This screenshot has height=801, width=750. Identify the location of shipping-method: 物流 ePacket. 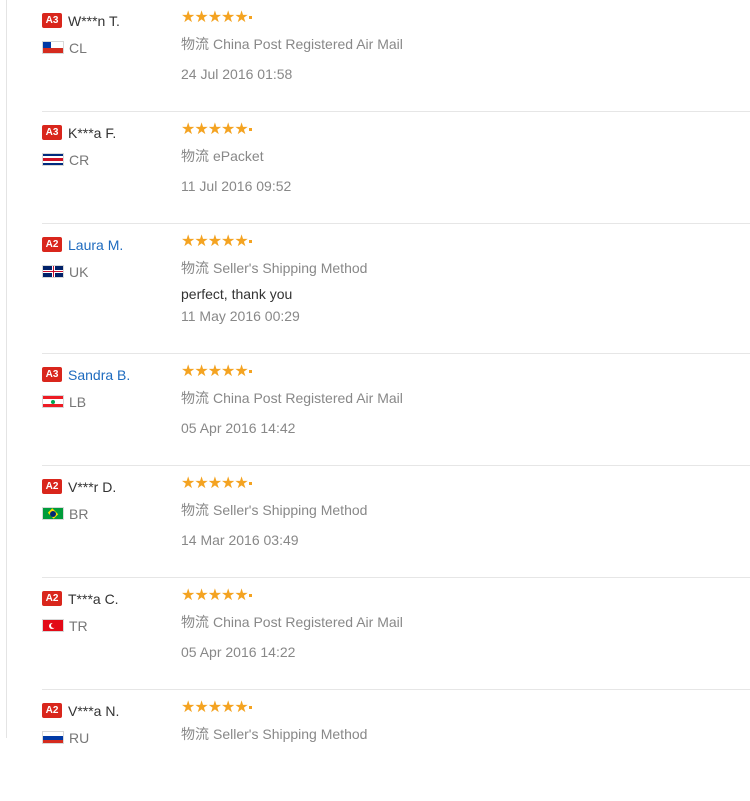
(461, 156).